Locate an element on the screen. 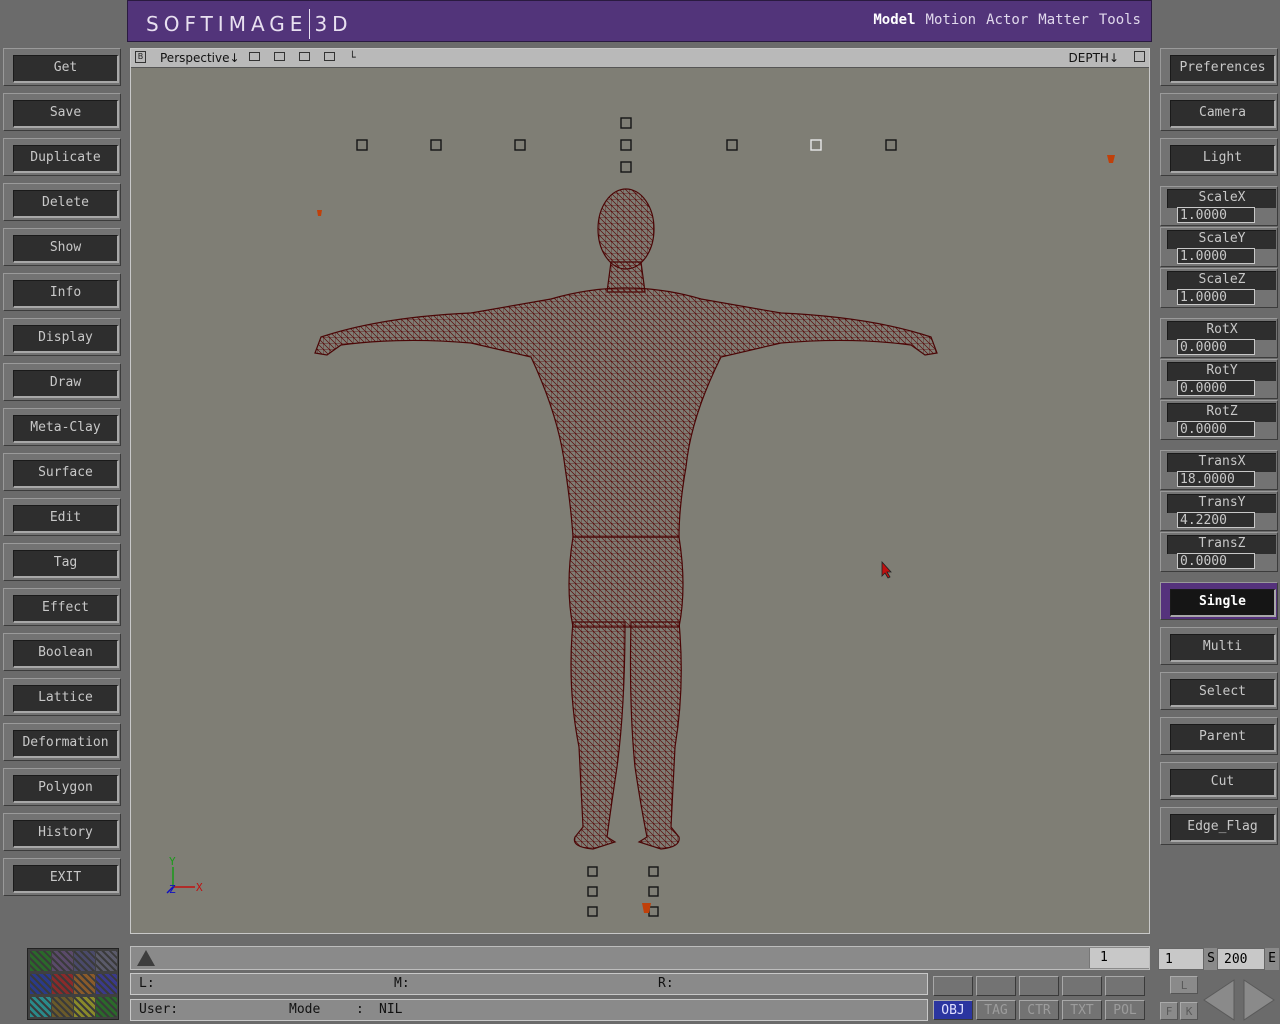  next-frame-icon is located at coordinates (1259, 1000).